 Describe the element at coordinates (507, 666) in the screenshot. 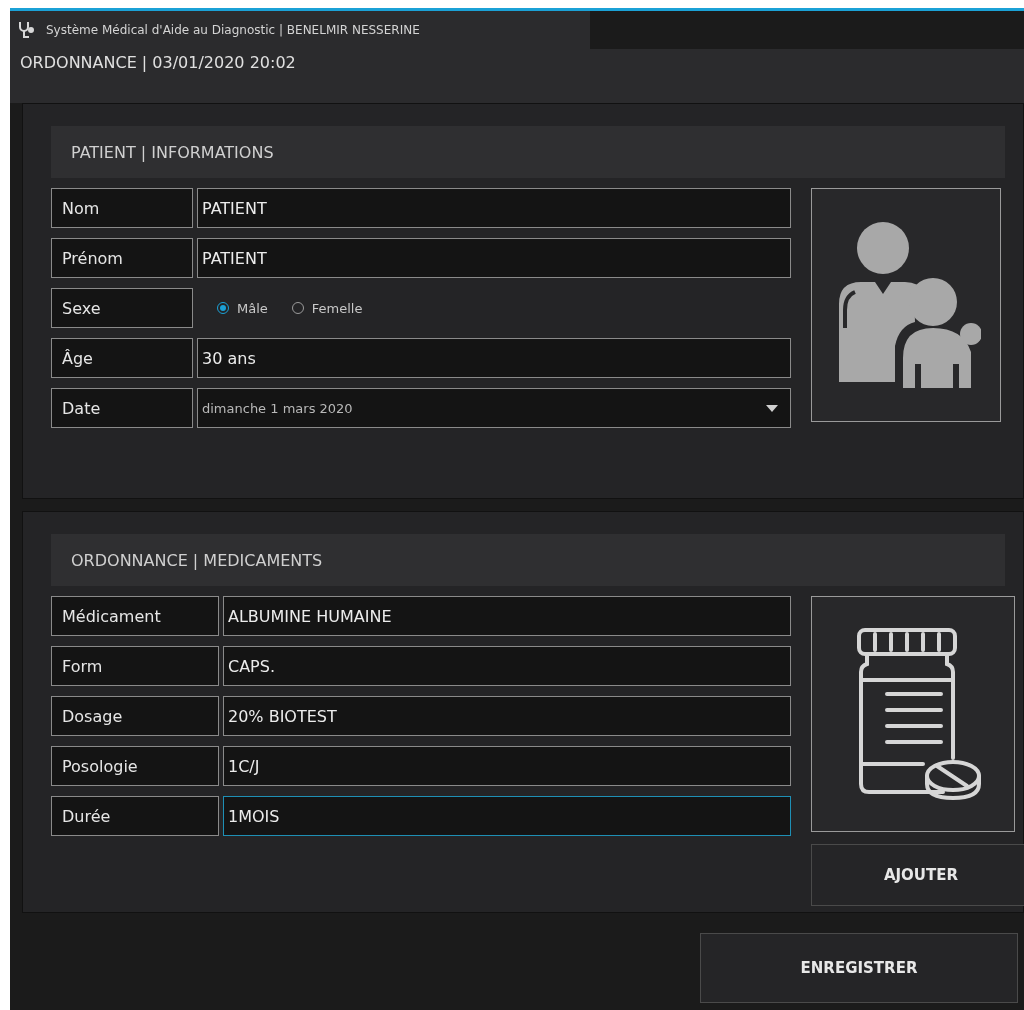

I see `input-field: CAPS.` at that location.